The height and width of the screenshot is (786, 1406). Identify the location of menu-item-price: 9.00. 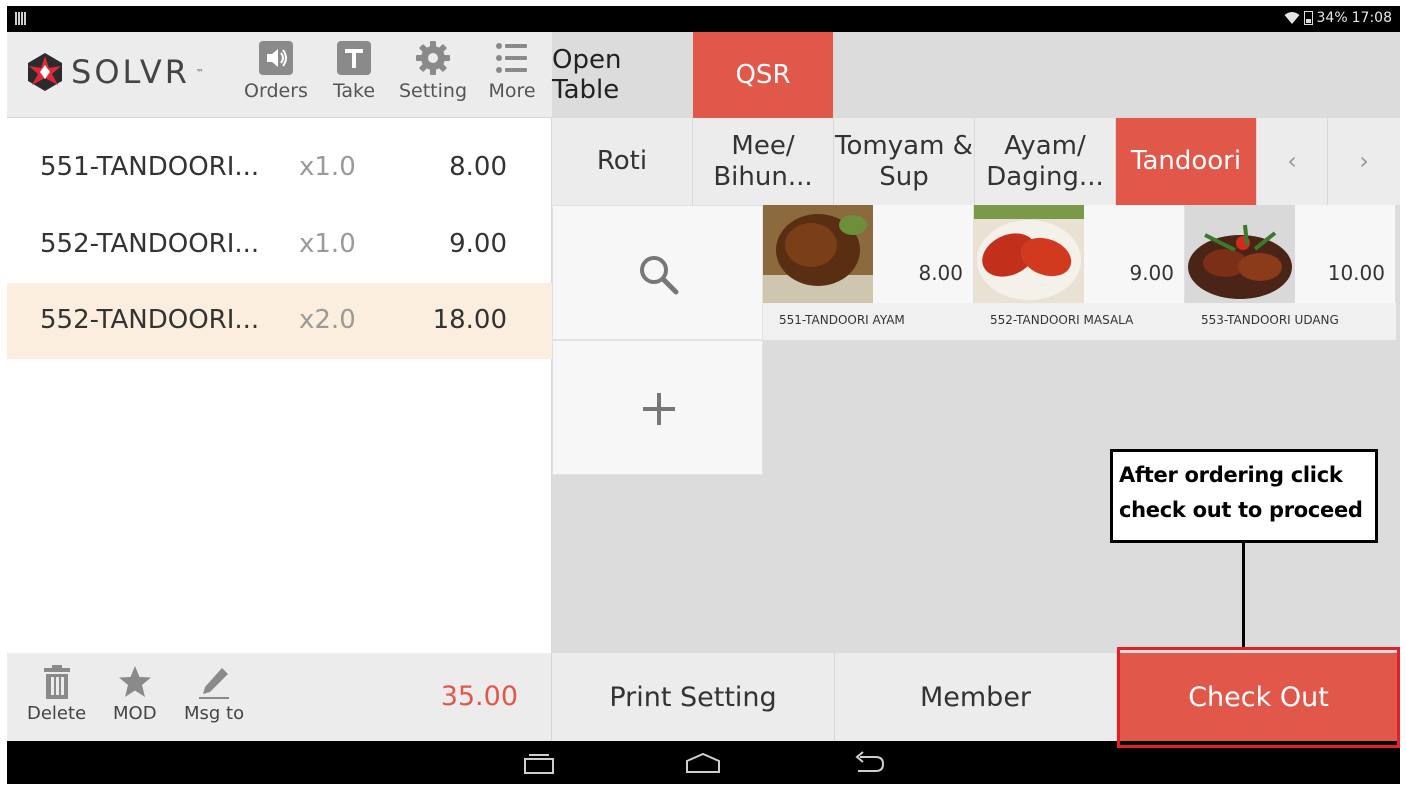
(1151, 273).